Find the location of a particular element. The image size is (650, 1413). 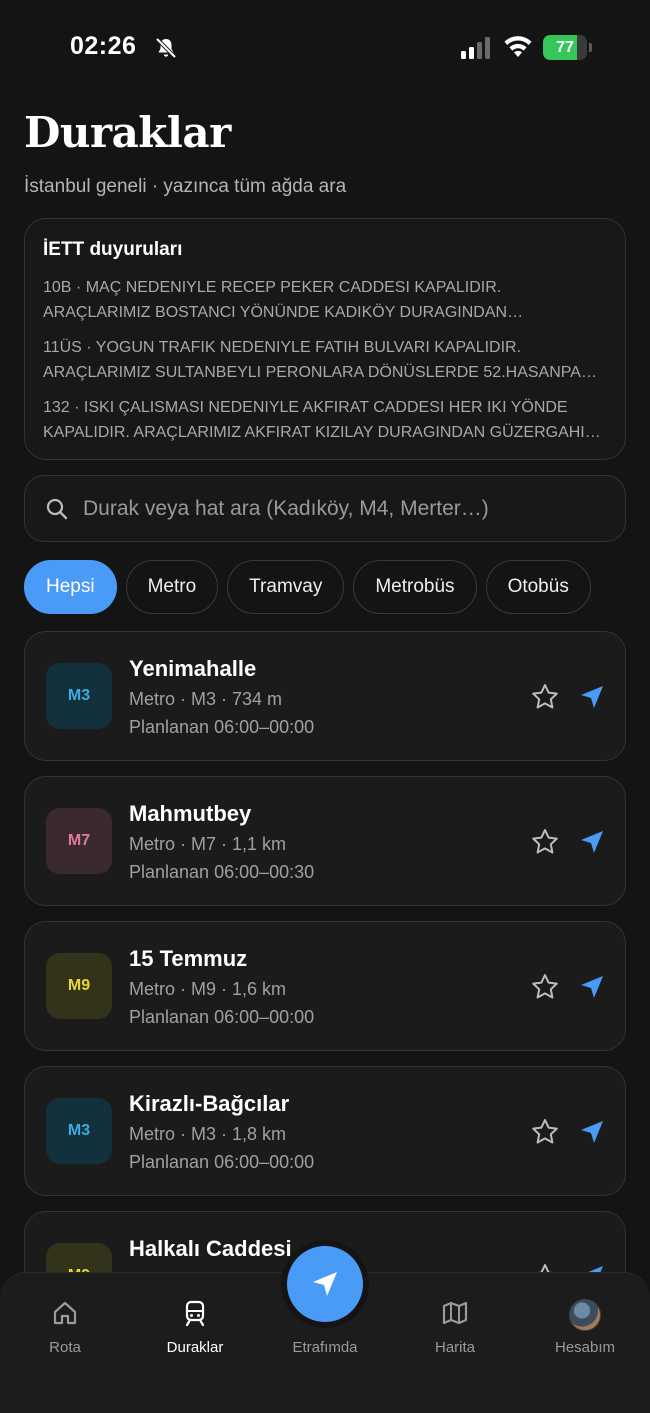

tab-duraklar: Duraklar is located at coordinates (195, 1327).